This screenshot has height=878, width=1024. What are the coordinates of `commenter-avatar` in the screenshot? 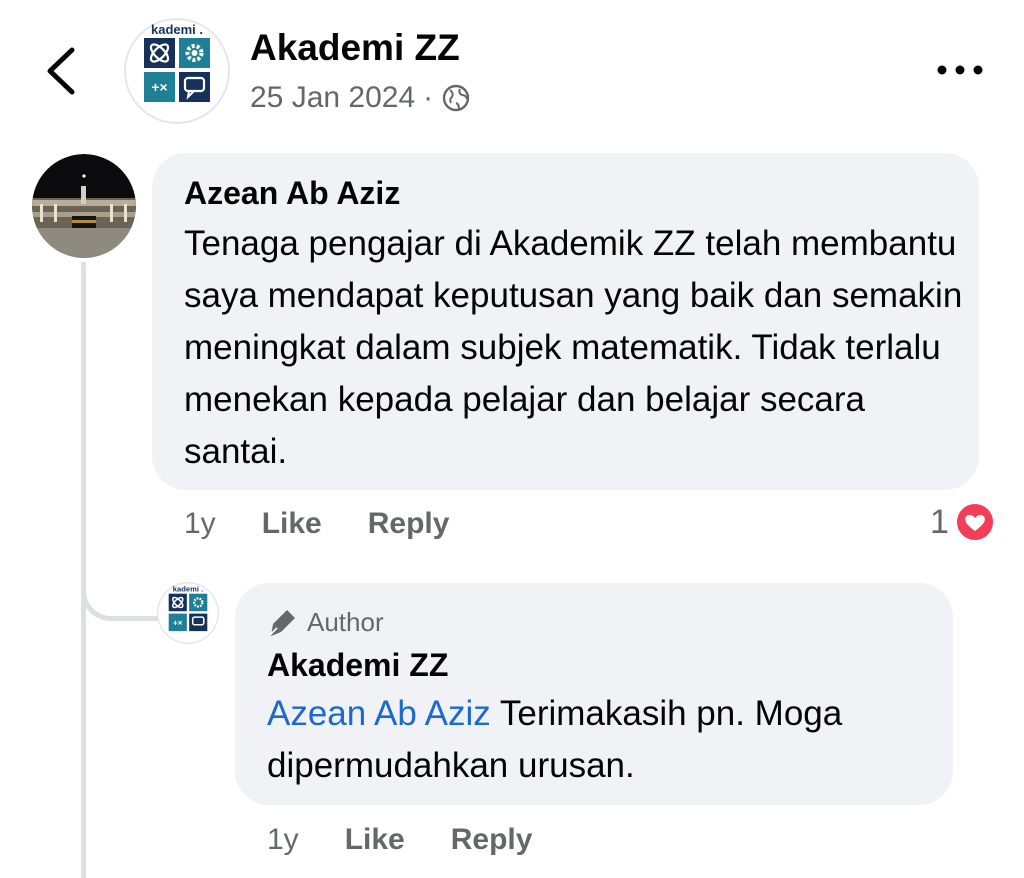 It's located at (84, 206).